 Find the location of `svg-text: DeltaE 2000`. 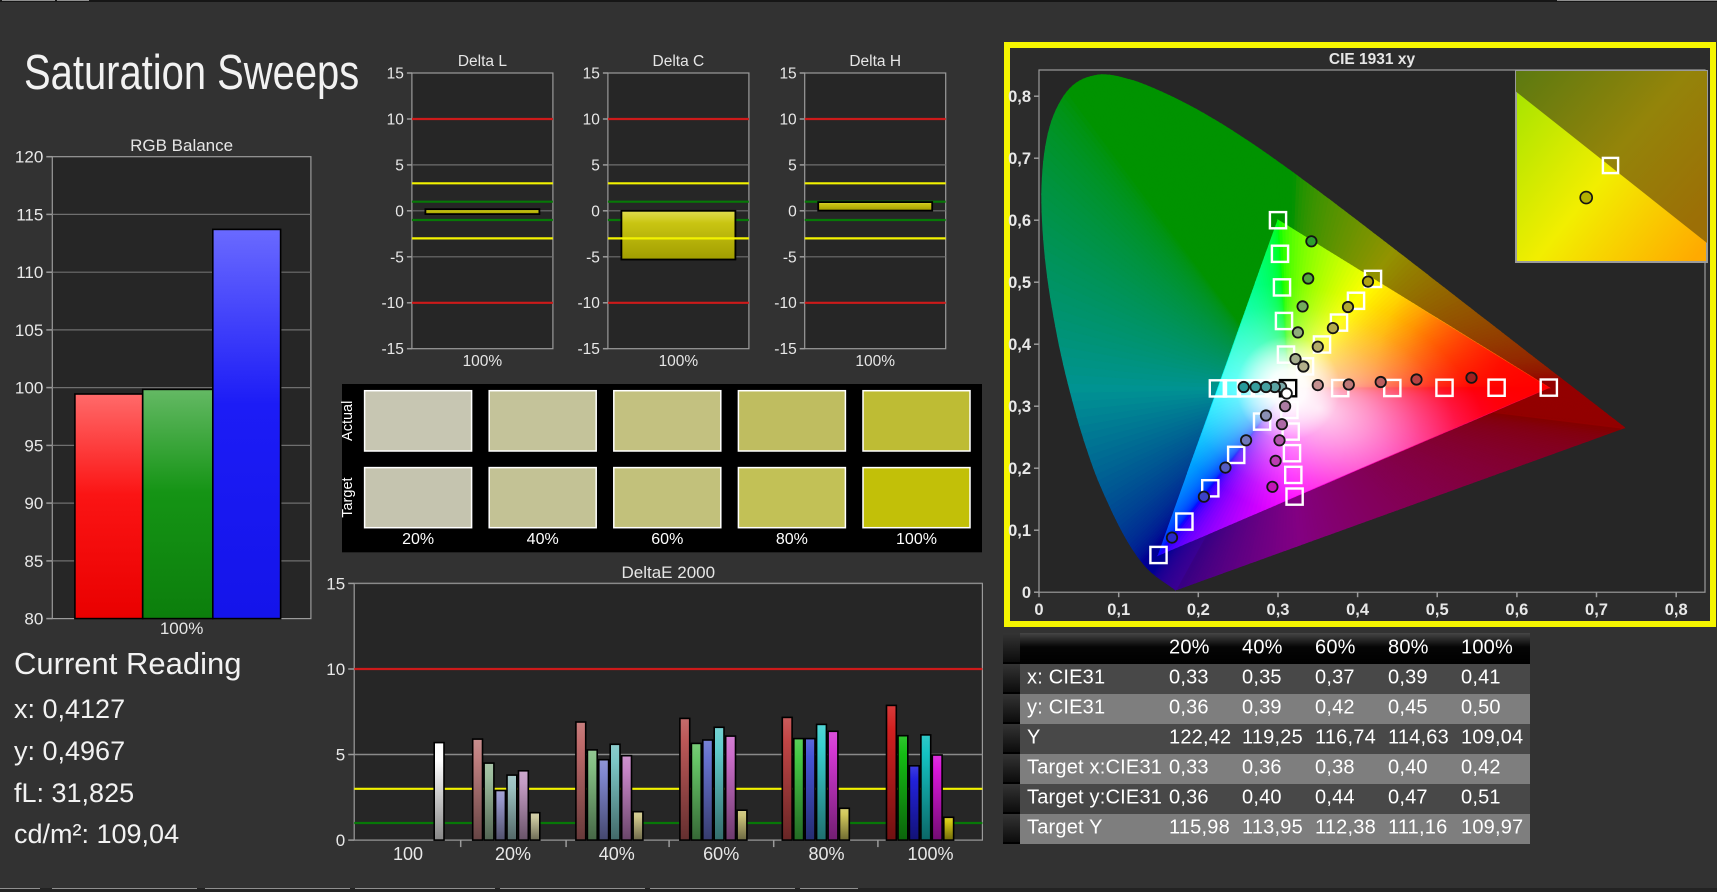

svg-text: DeltaE 2000 is located at coordinates (669, 572).